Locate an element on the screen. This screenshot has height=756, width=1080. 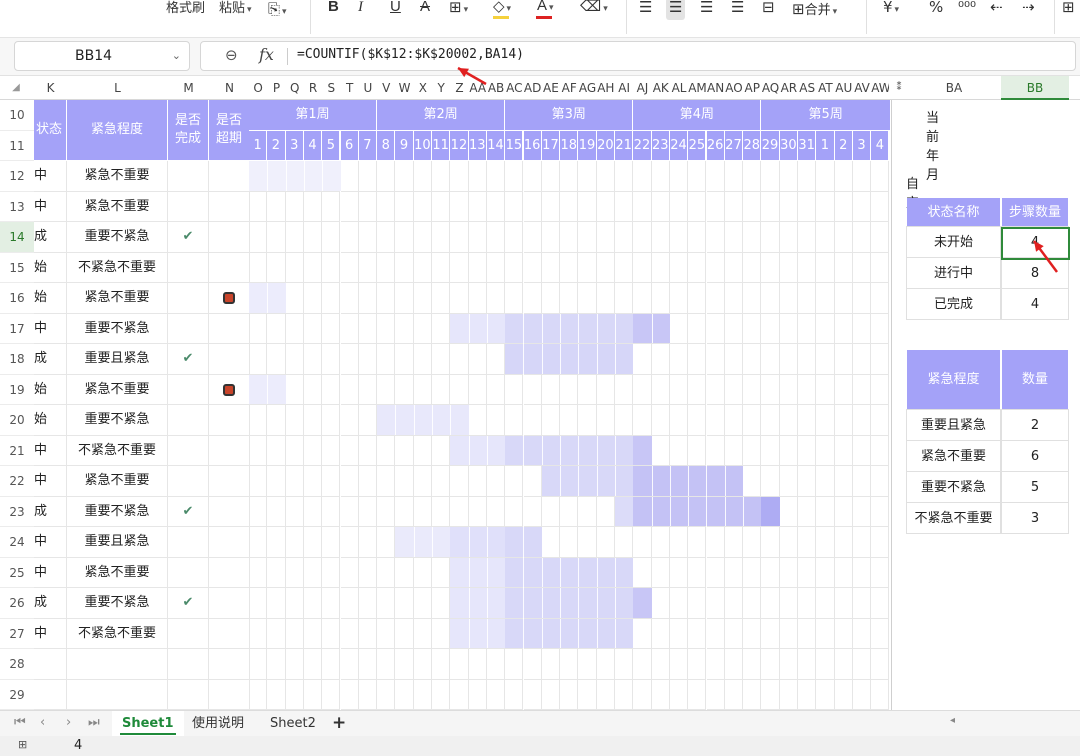
column-header-ao: AO is located at coordinates (734, 88).